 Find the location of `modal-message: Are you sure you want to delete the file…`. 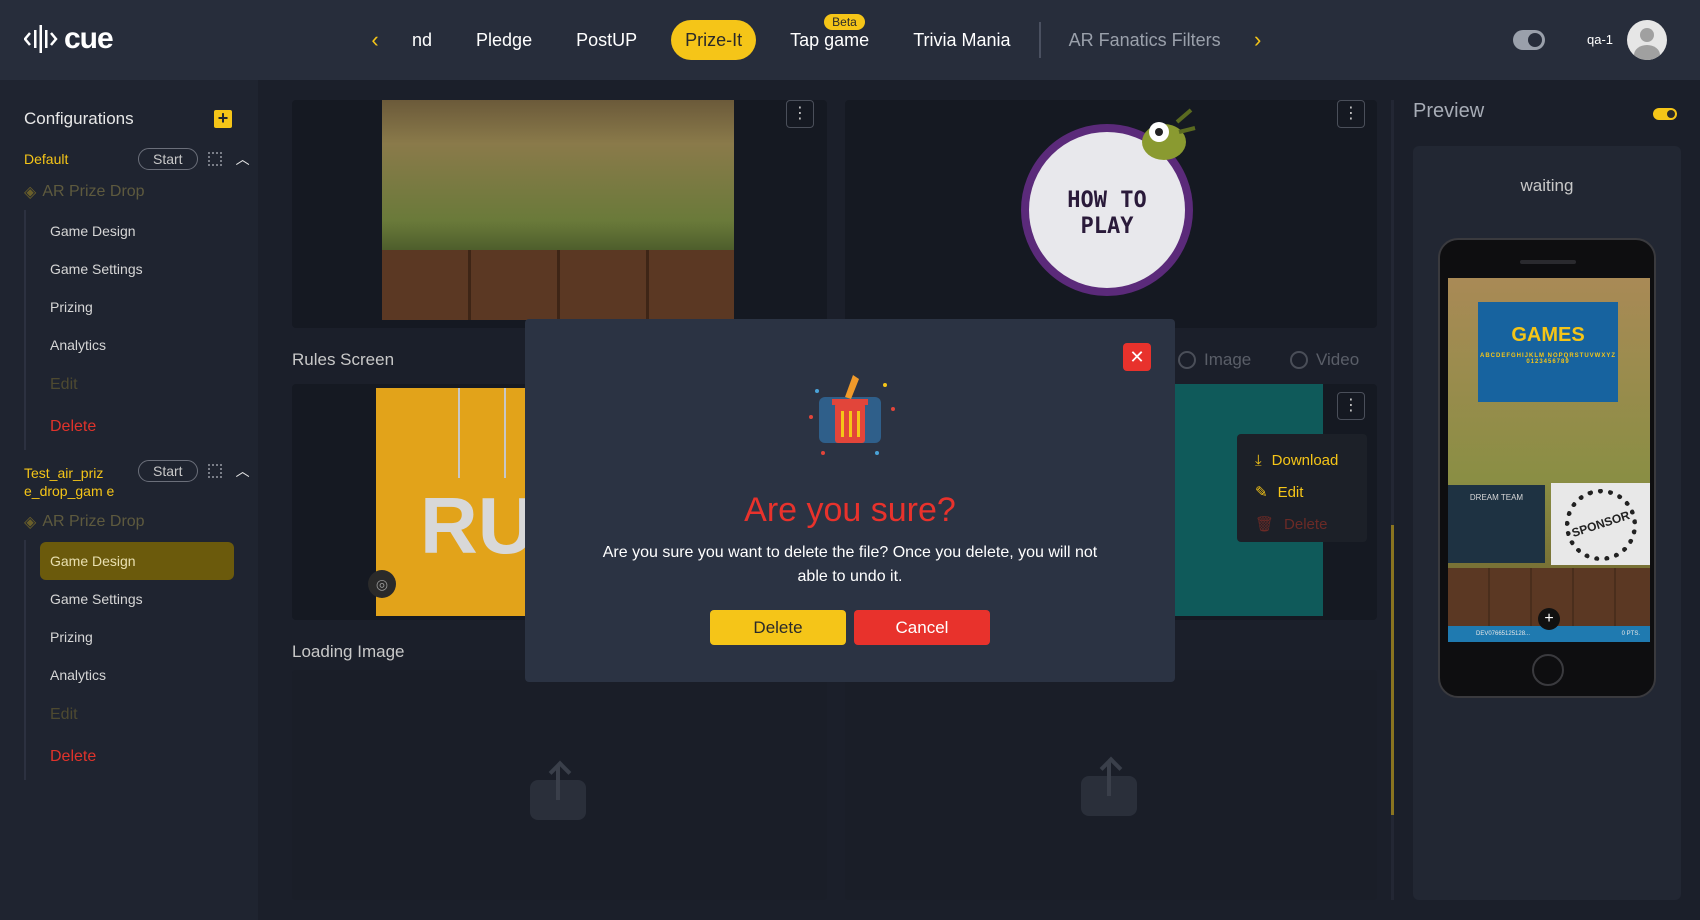

modal-message: Are you sure you want to delete the file… is located at coordinates (850, 564).